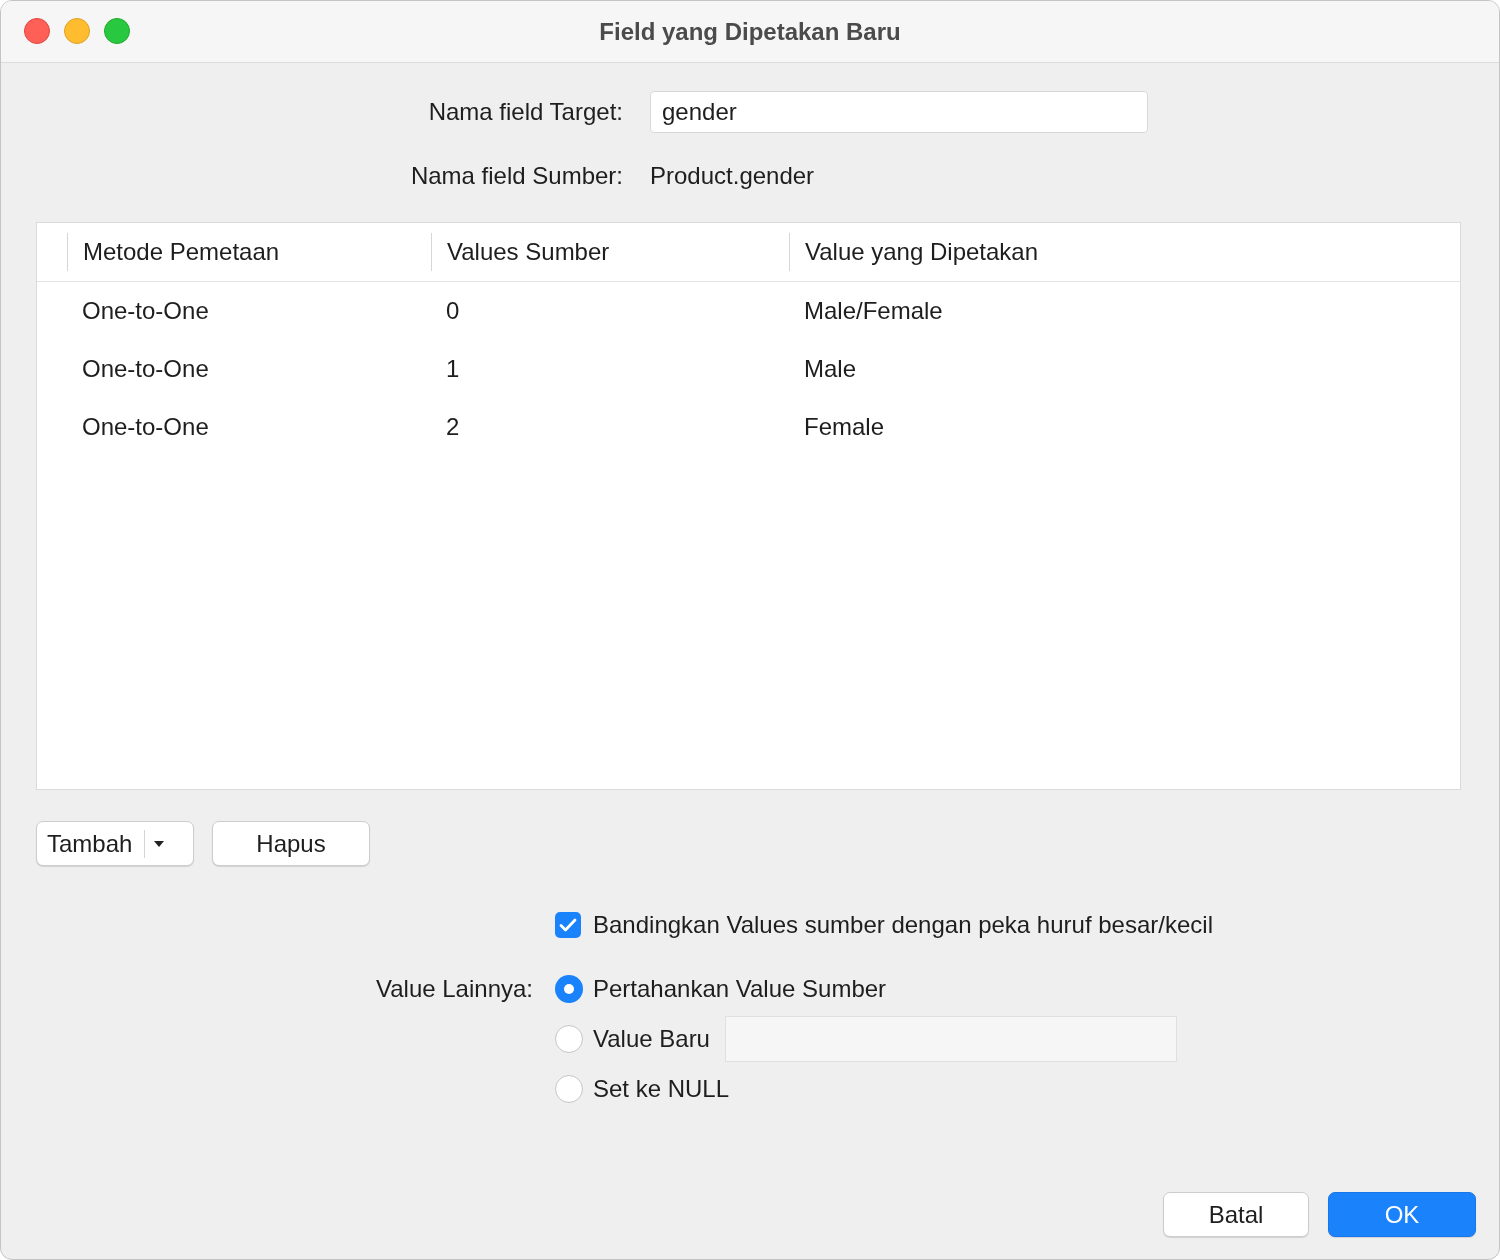 The image size is (1500, 1260). I want to click on window-title: Field yang Dipetakan Baru, so click(750, 31).